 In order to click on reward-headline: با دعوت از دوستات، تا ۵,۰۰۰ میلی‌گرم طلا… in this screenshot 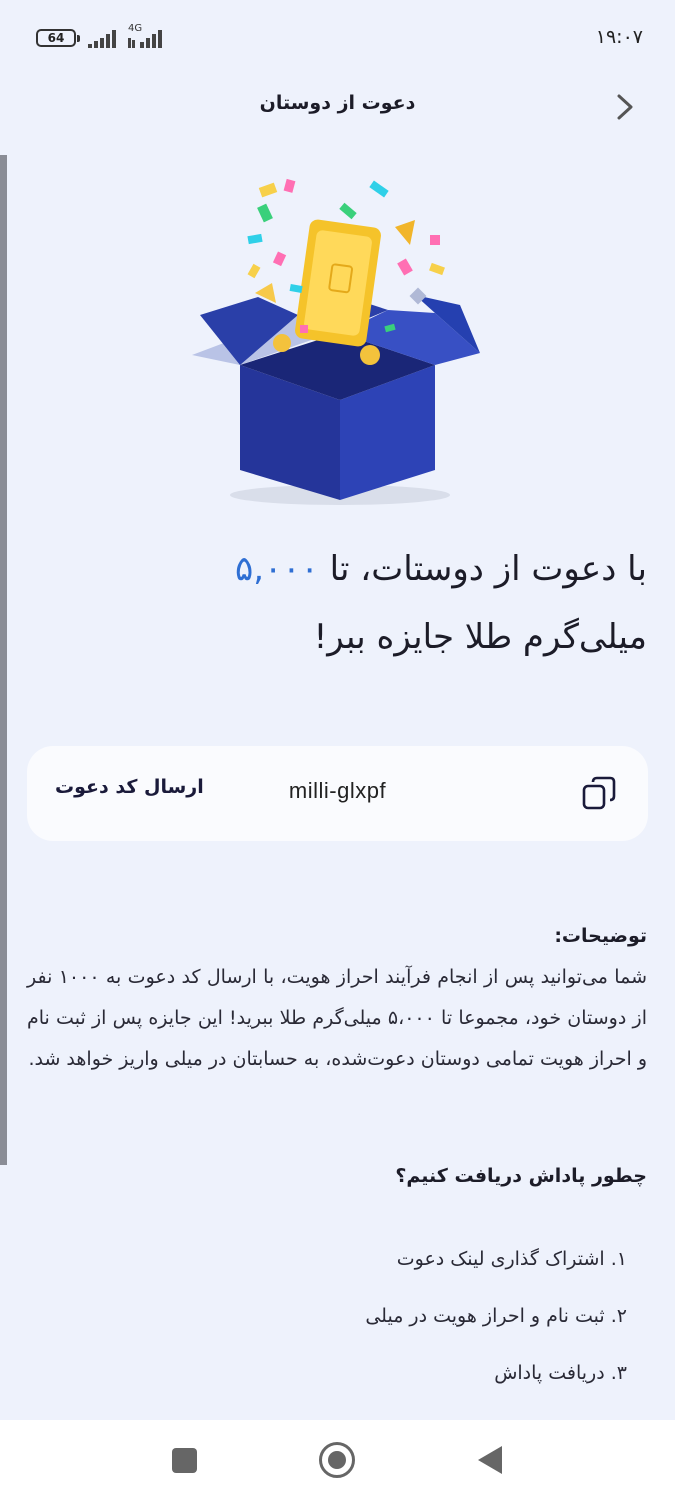, I will do `click(337, 603)`.